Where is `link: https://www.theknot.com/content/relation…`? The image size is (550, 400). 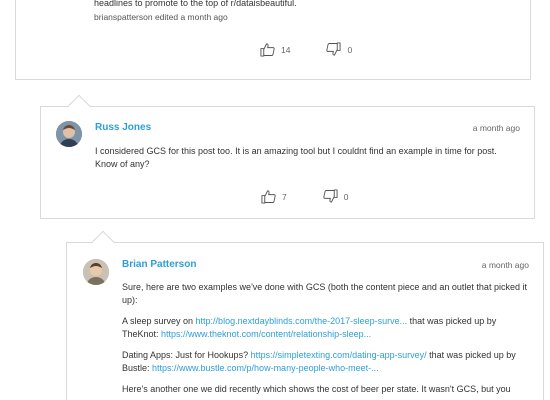
link: https://www.theknot.com/content/relation… is located at coordinates (266, 334).